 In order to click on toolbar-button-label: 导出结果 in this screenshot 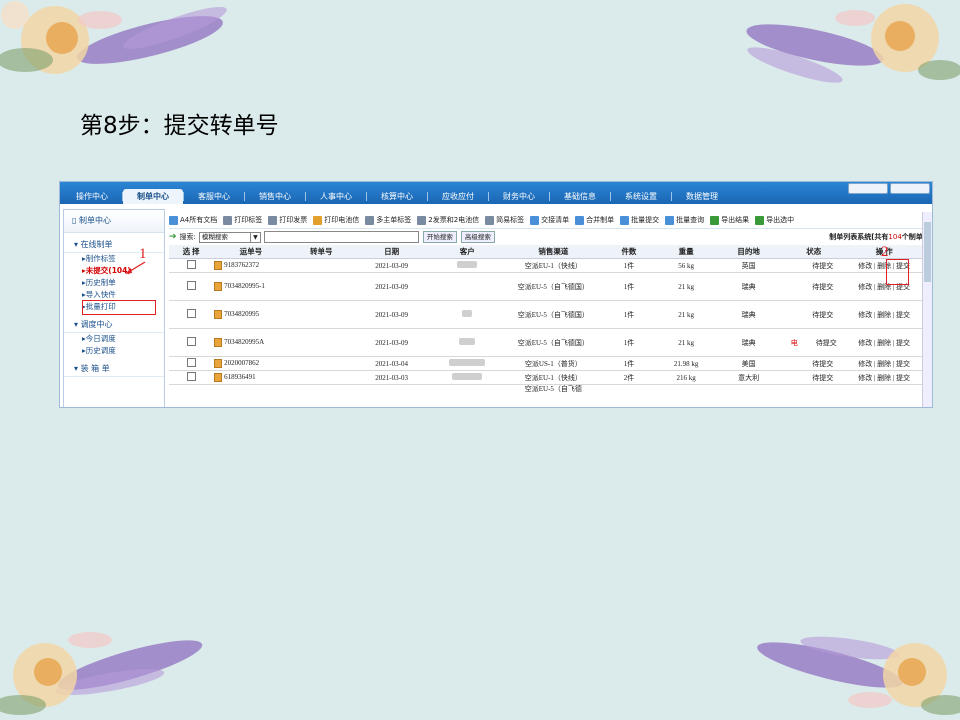, I will do `click(735, 220)`.